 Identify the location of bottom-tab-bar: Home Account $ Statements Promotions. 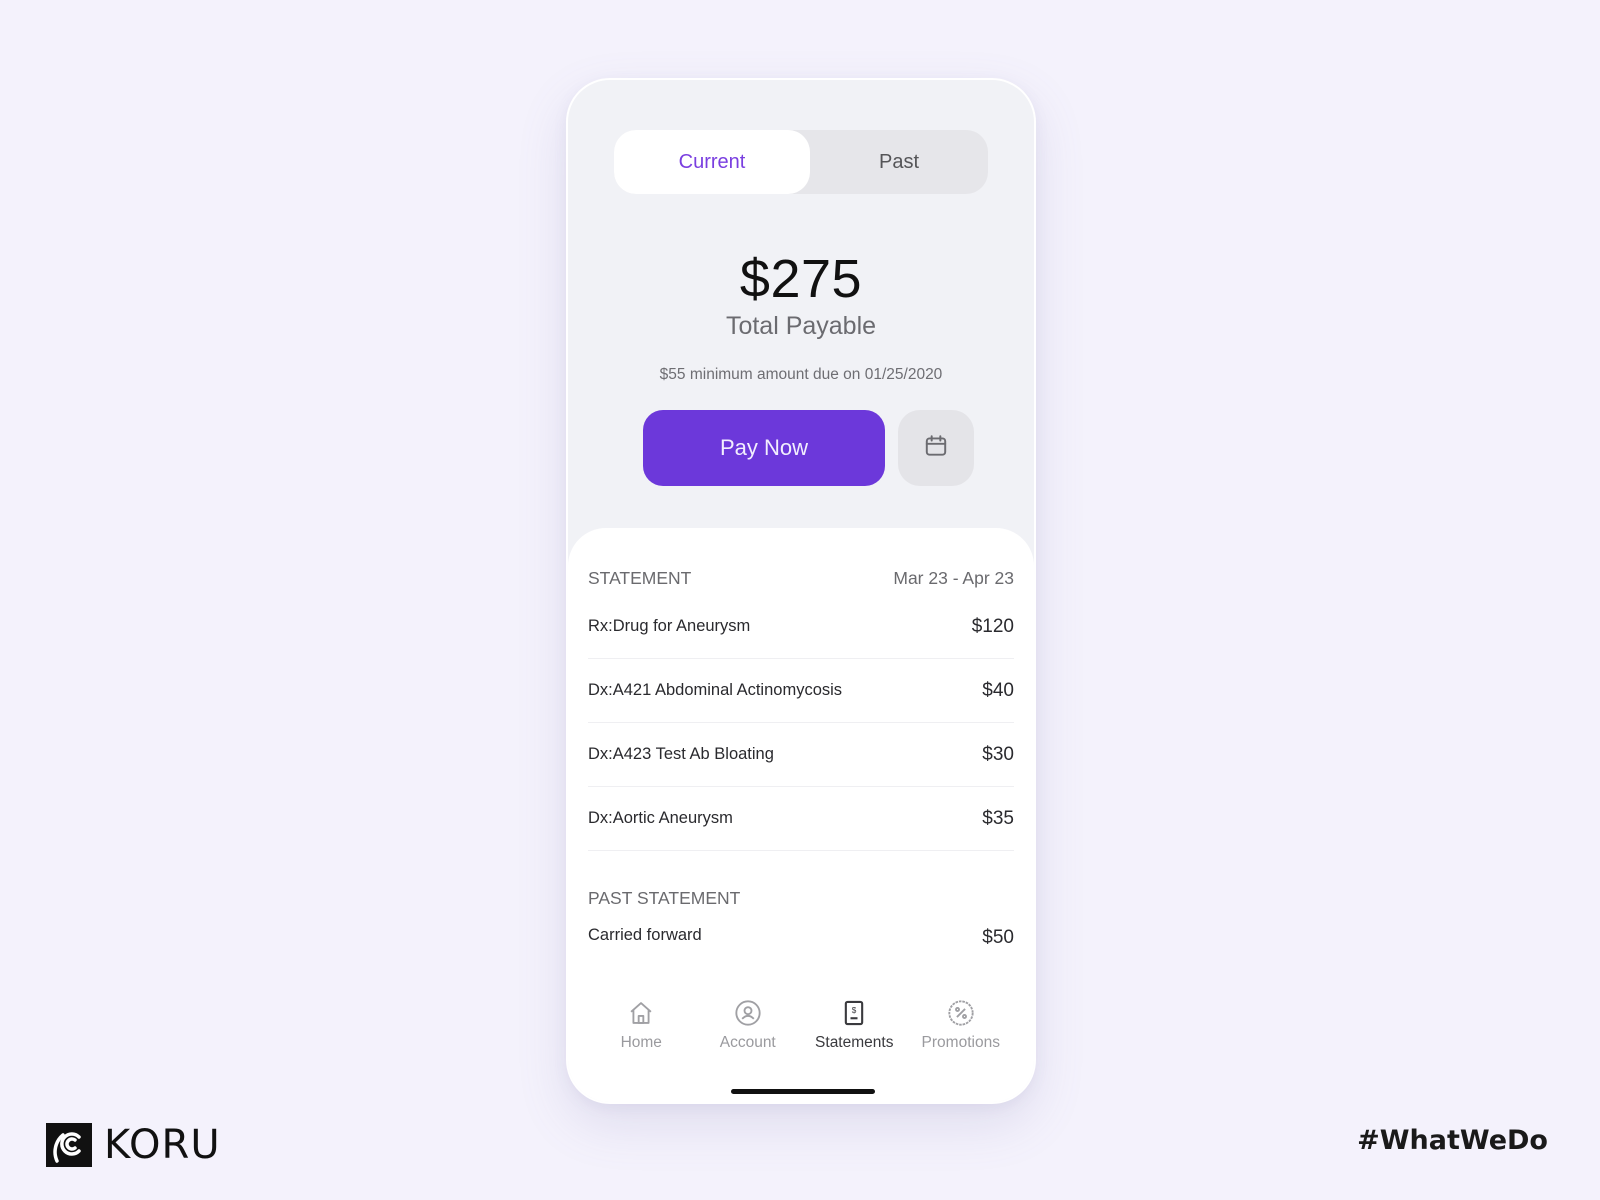
(801, 1033).